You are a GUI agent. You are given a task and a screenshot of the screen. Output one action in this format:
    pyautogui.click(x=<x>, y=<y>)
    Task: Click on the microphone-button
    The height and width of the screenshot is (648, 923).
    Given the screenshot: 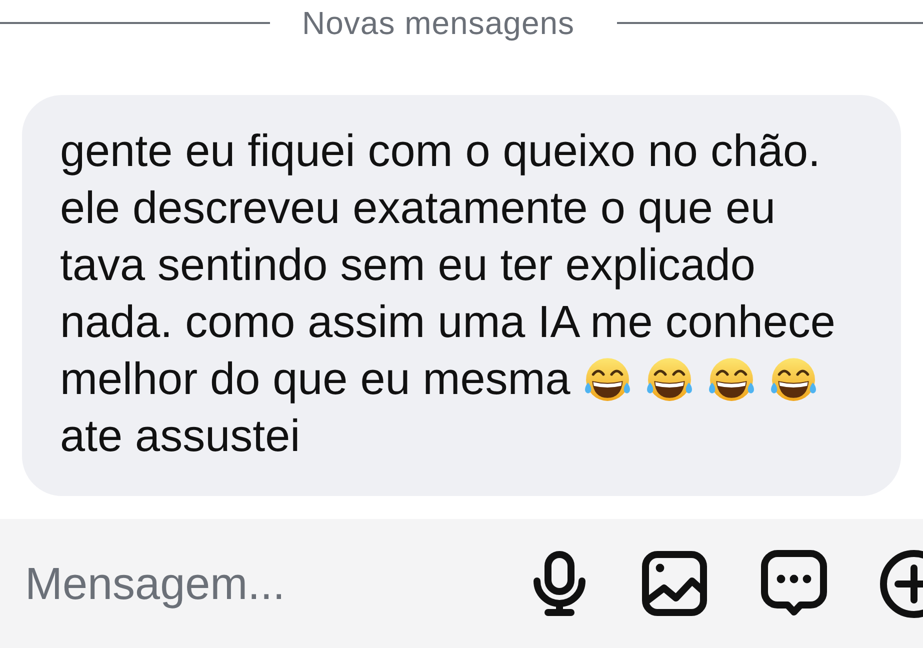 What is the action you would take?
    pyautogui.click(x=559, y=583)
    